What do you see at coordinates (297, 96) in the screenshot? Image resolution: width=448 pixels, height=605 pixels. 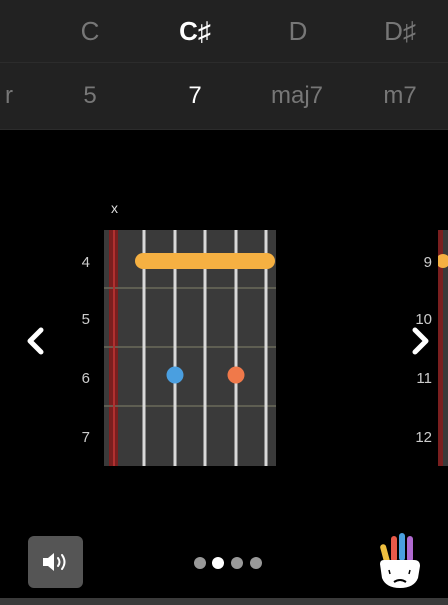 I see `chord-type-maj7: maj7` at bounding box center [297, 96].